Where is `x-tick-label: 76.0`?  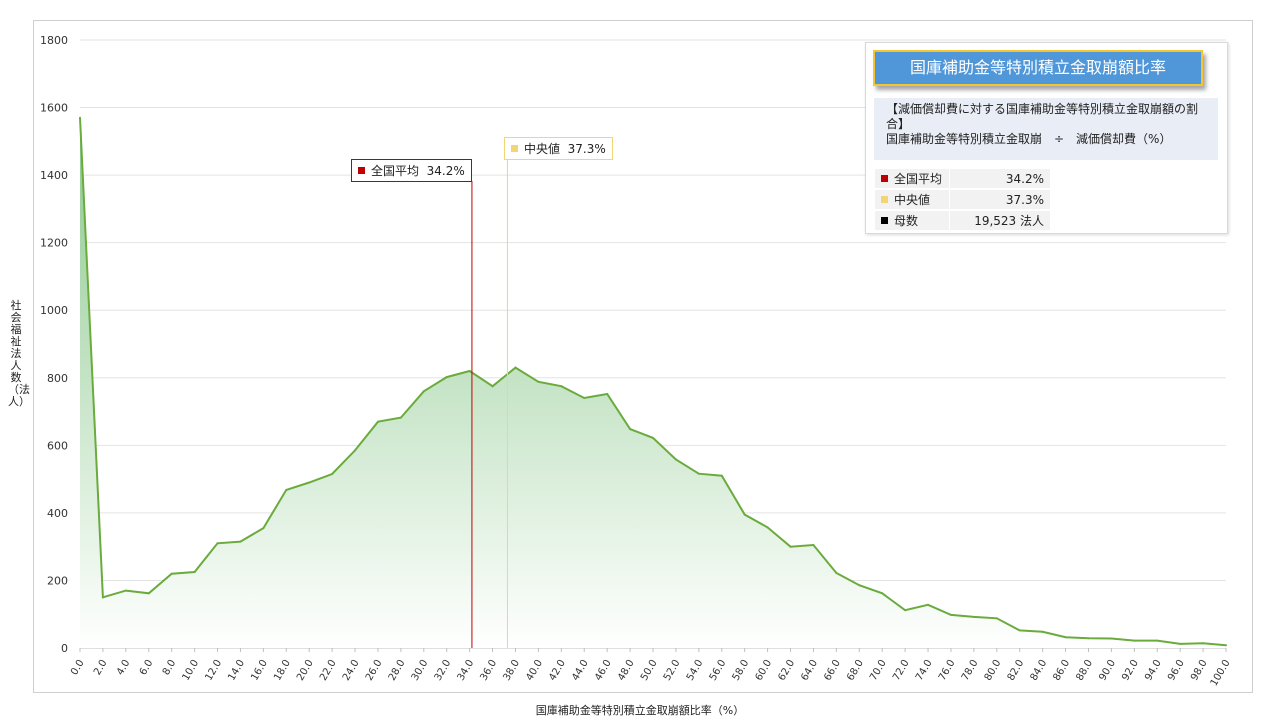
x-tick-label: 76.0 is located at coordinates (947, 670).